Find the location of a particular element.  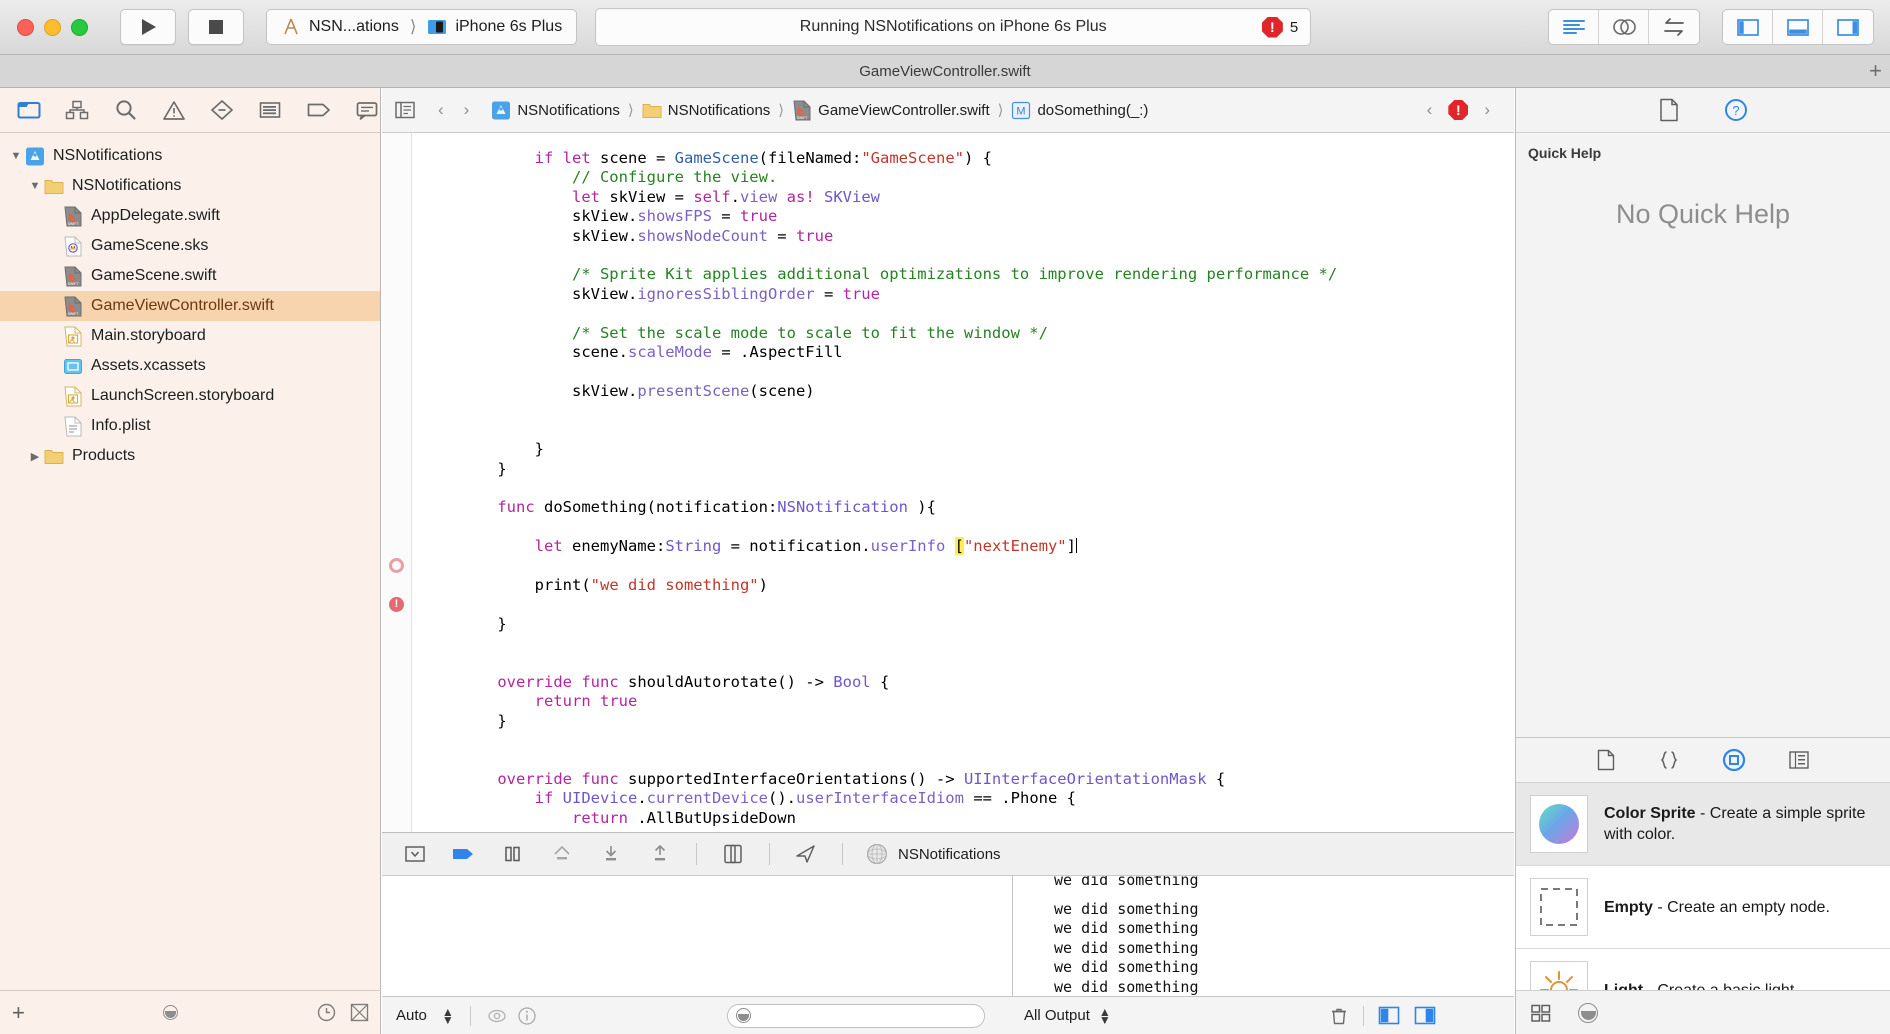

step-out-button is located at coordinates (660, 854).